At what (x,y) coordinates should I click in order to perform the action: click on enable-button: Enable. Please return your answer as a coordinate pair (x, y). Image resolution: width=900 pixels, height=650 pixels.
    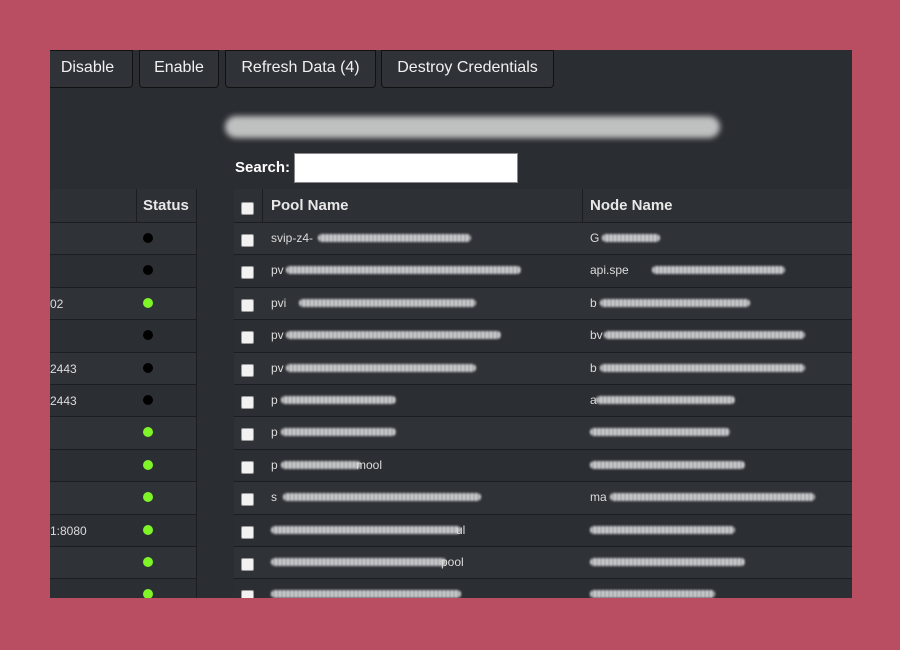
    Looking at the image, I should click on (179, 69).